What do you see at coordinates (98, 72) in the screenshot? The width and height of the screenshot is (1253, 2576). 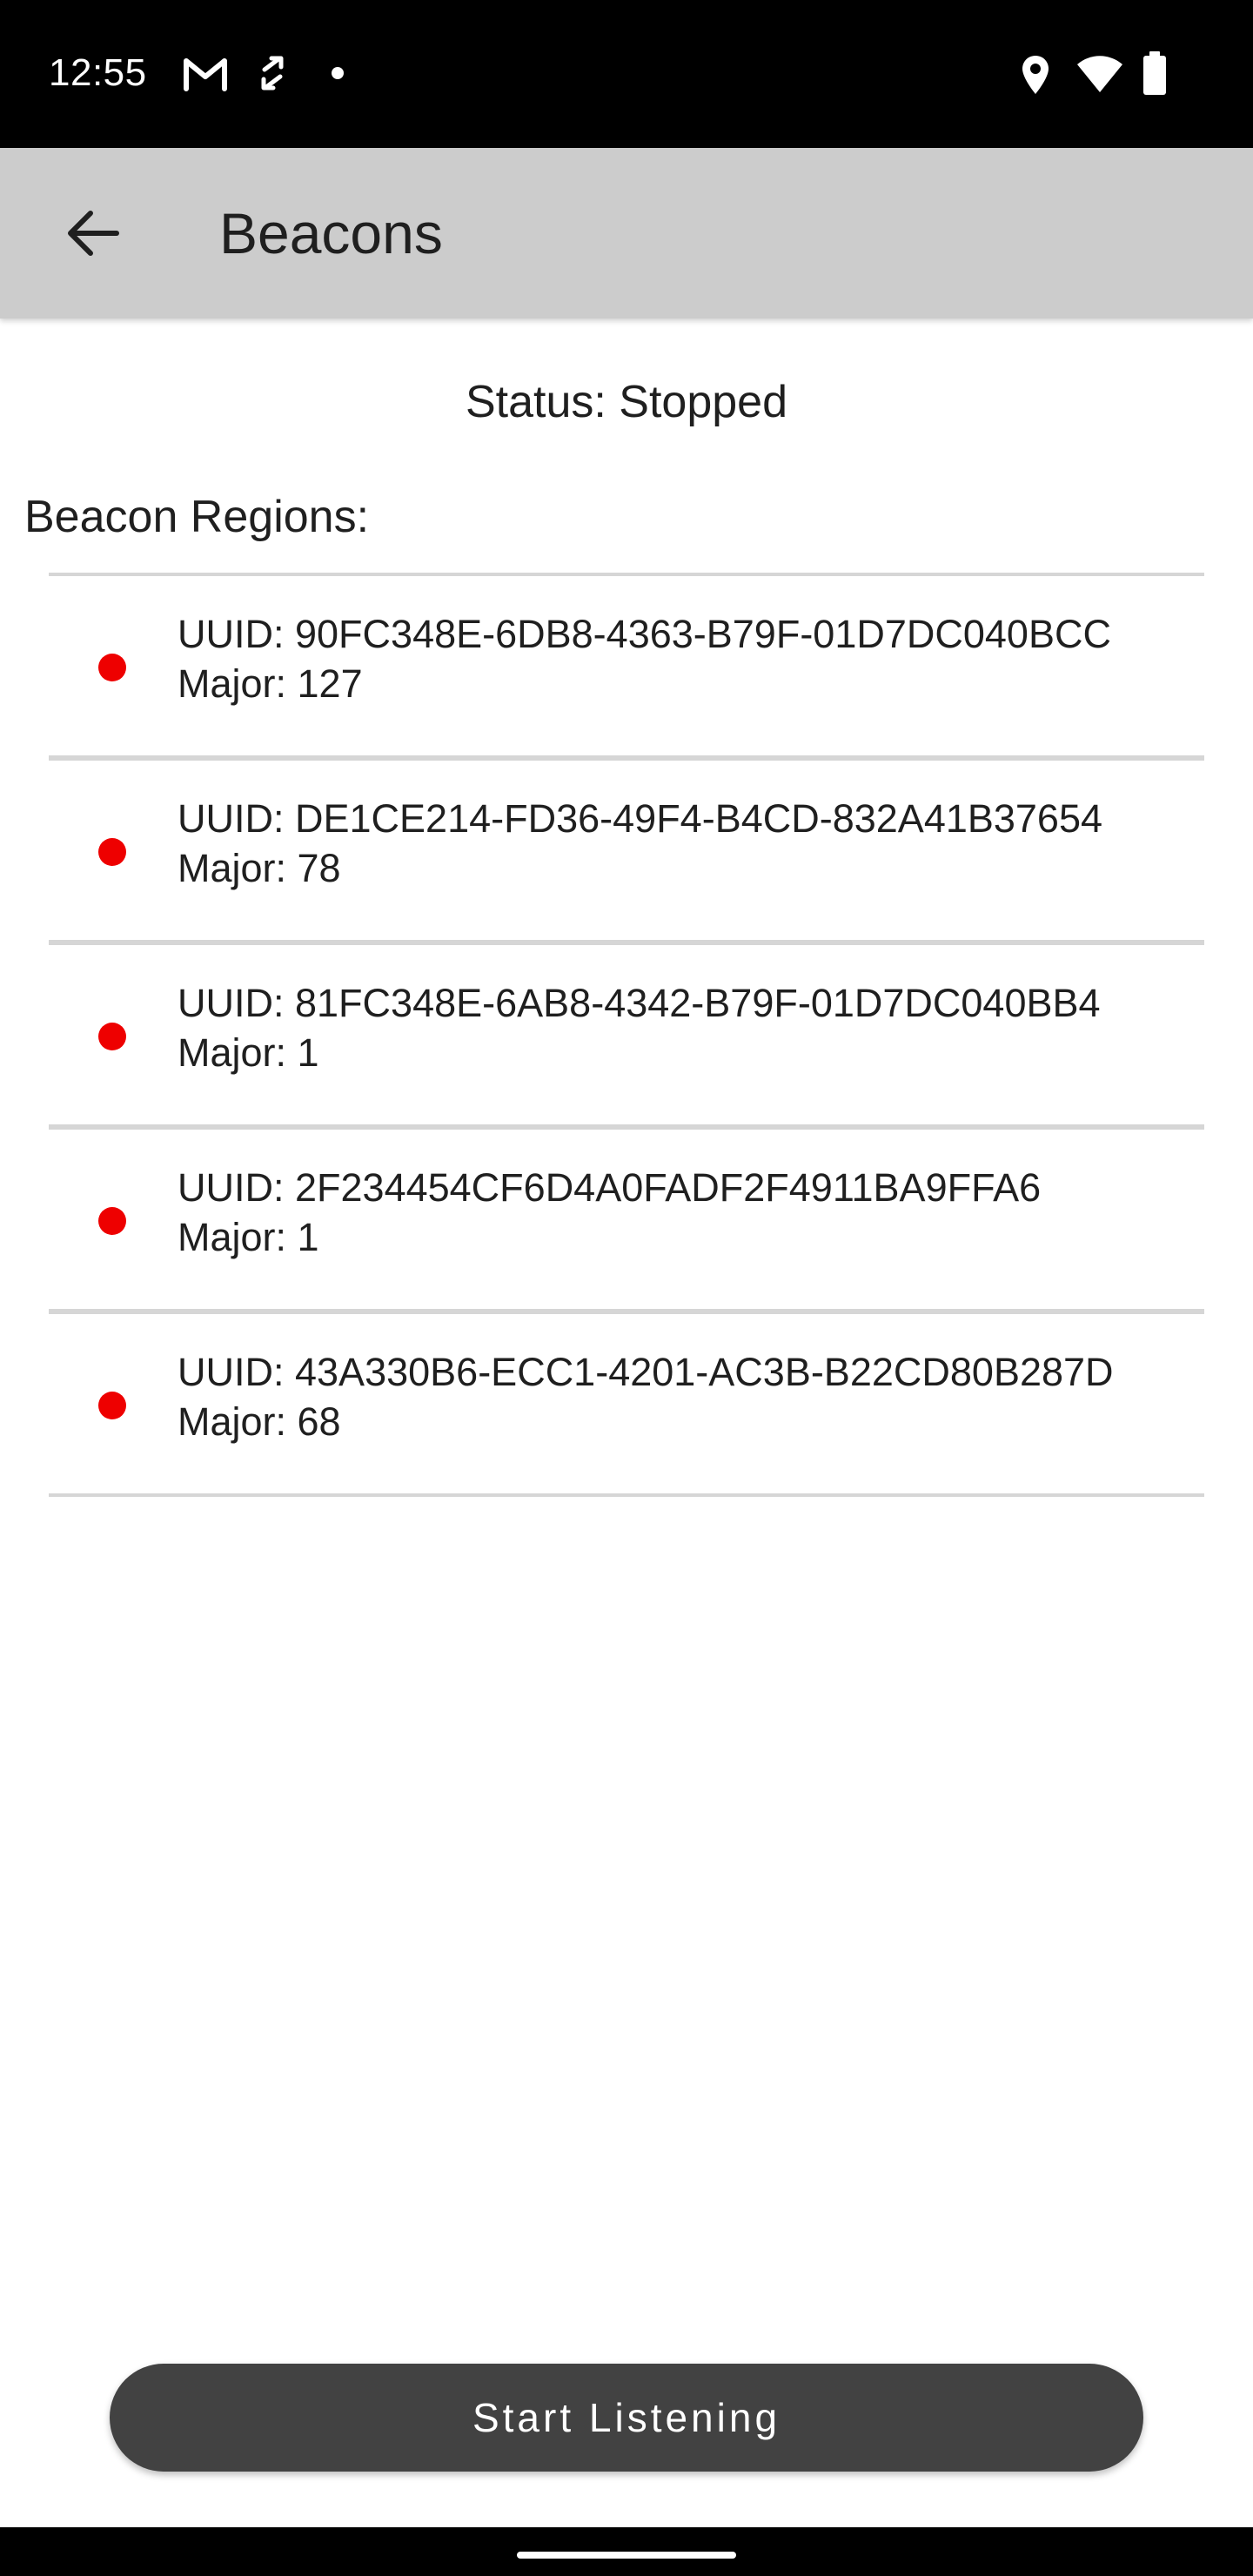 I see `status-time: 12:55` at bounding box center [98, 72].